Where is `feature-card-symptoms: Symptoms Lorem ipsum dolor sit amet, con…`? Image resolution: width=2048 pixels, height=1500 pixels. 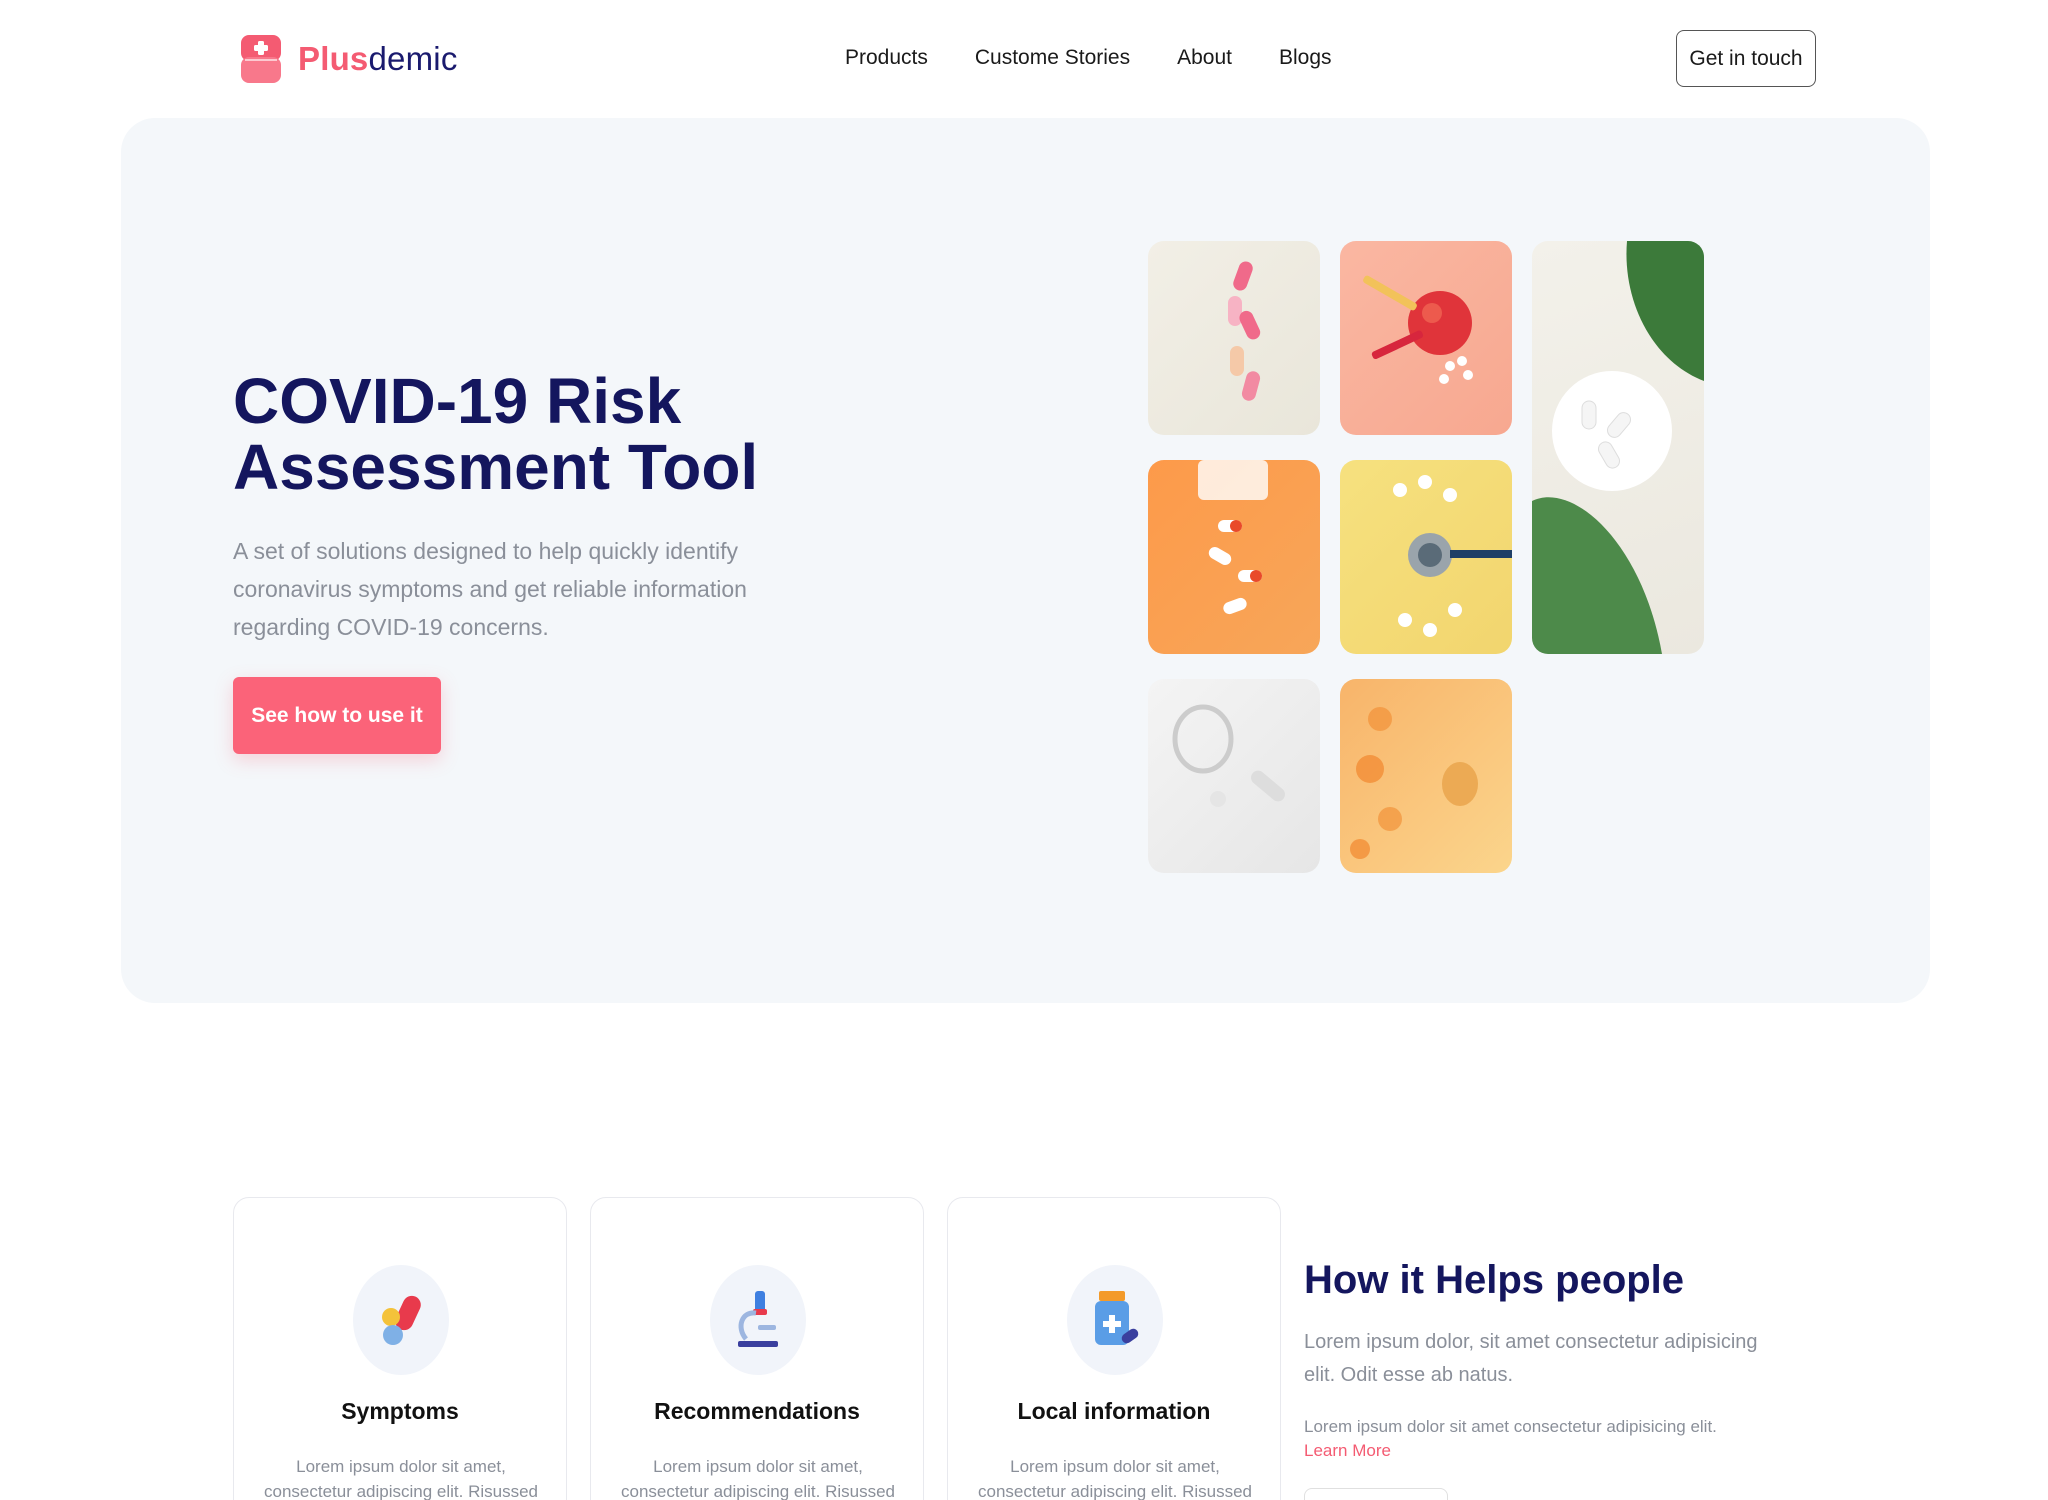 feature-card-symptoms: Symptoms Lorem ipsum dolor sit amet, con… is located at coordinates (400, 1348).